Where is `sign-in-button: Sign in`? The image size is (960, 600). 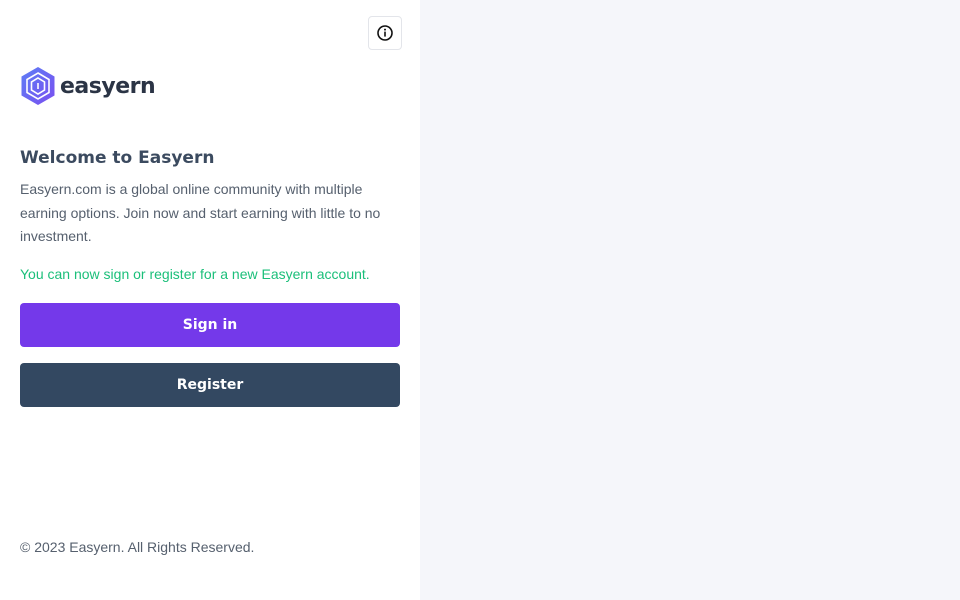
sign-in-button: Sign in is located at coordinates (210, 325).